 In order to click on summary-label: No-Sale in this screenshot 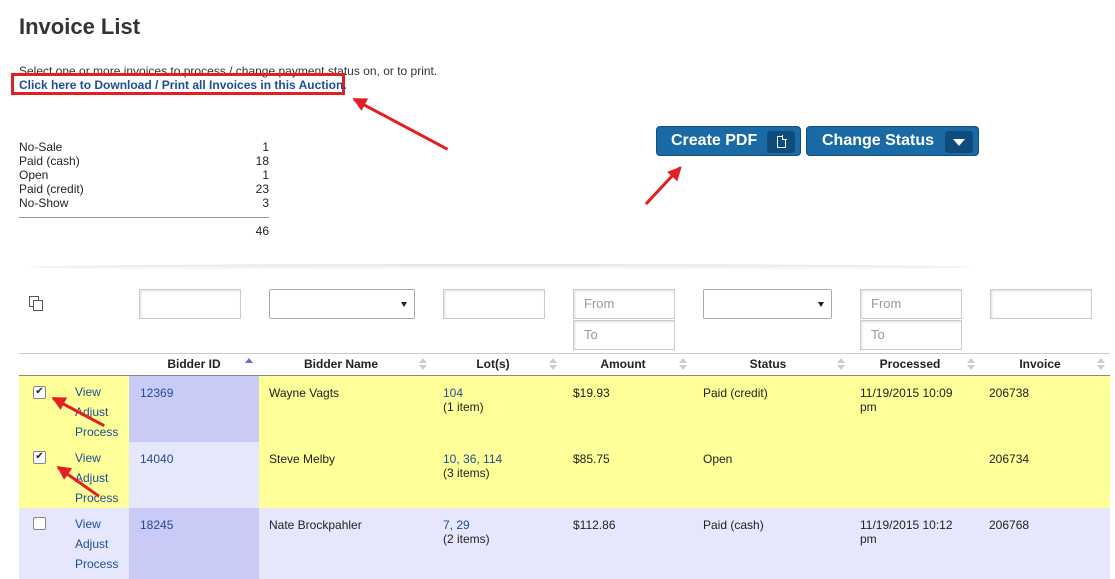, I will do `click(41, 147)`.